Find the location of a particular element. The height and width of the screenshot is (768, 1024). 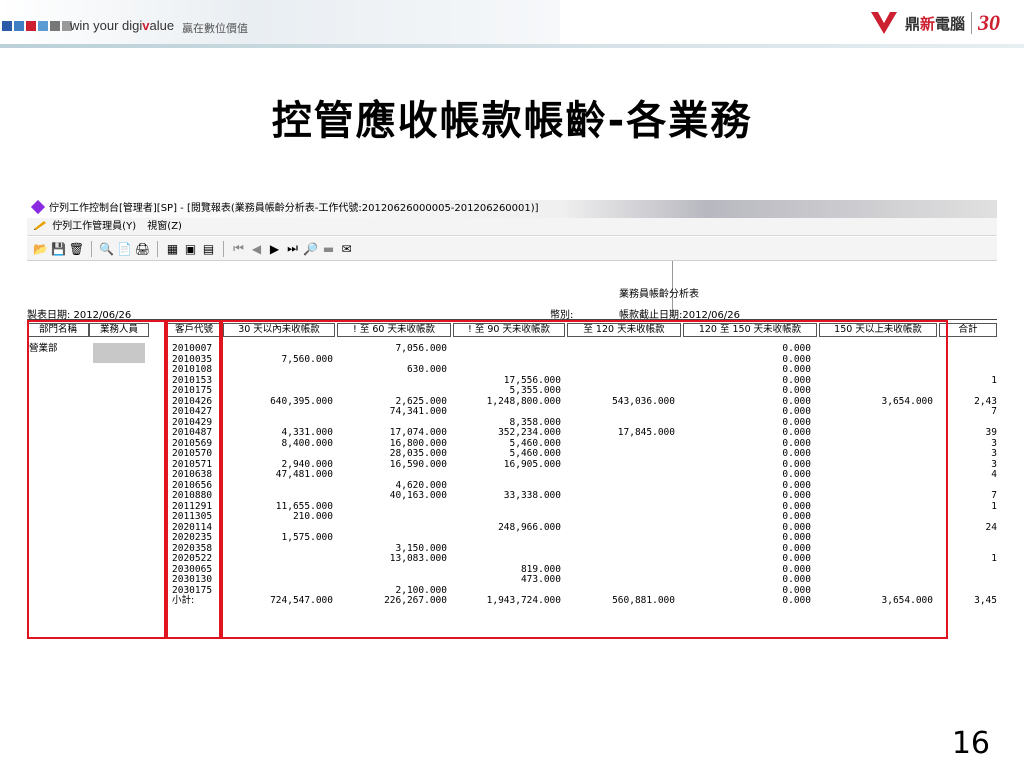

column-header: 部門名稱 is located at coordinates (58, 330).